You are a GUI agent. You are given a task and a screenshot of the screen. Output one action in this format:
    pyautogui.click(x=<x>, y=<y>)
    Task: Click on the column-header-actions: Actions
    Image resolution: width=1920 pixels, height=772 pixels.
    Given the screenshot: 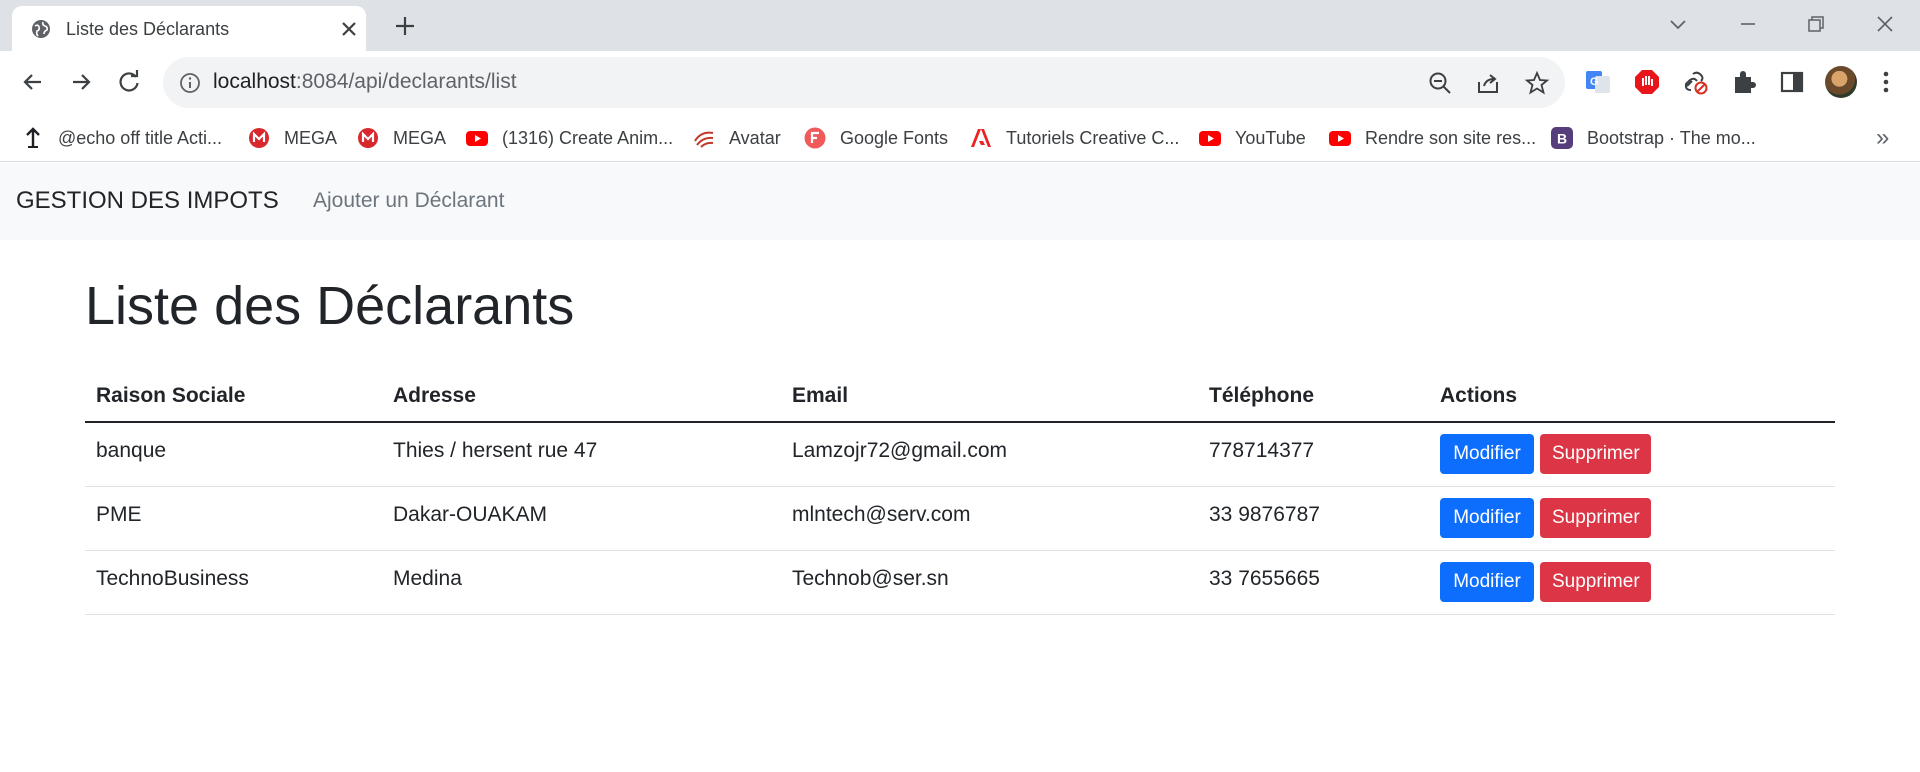 What is the action you would take?
    pyautogui.click(x=1479, y=395)
    